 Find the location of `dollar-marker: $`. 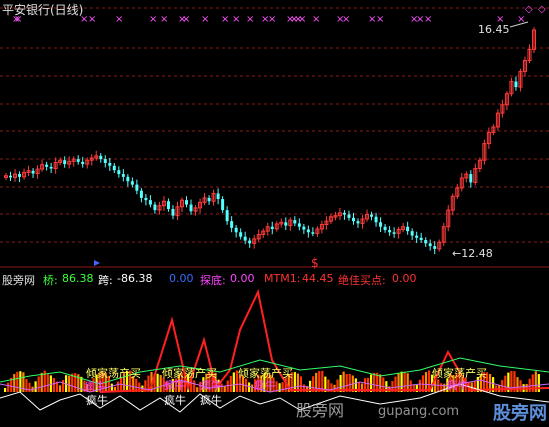

dollar-marker: $ is located at coordinates (315, 263).